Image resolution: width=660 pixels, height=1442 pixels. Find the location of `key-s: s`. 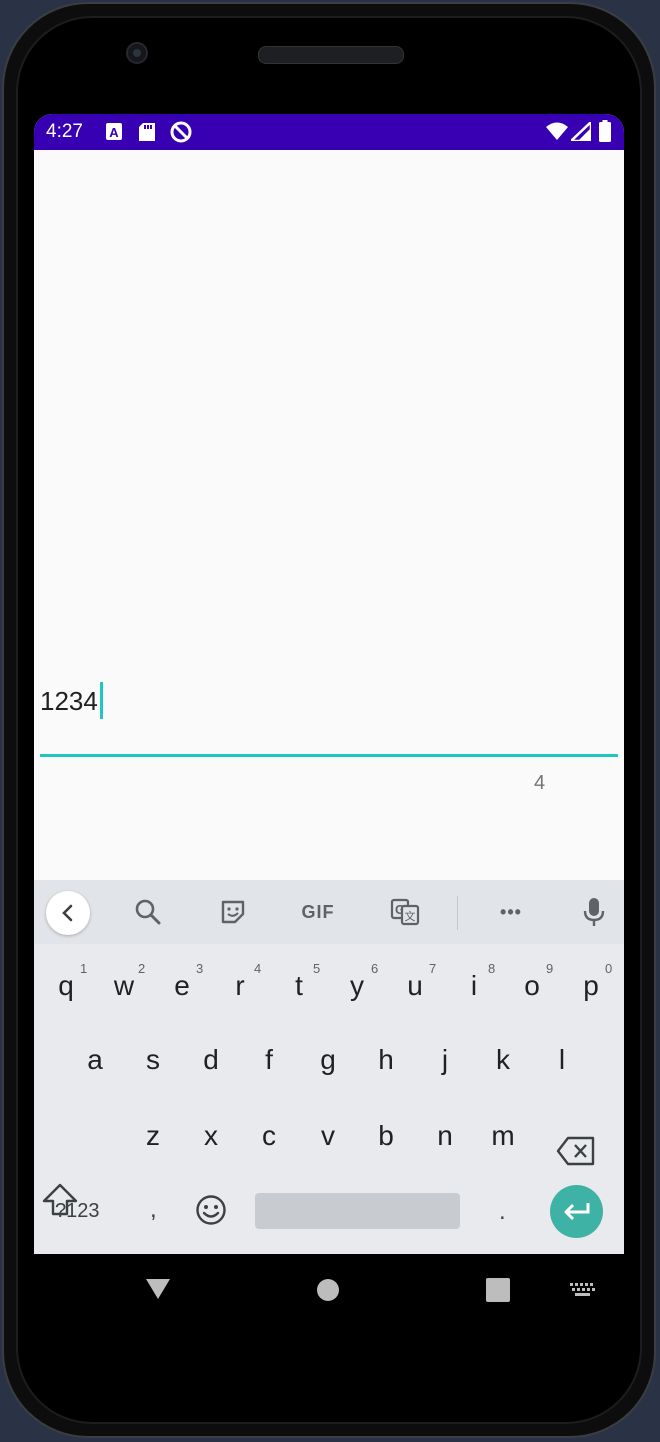

key-s: s is located at coordinates (153, 1060).